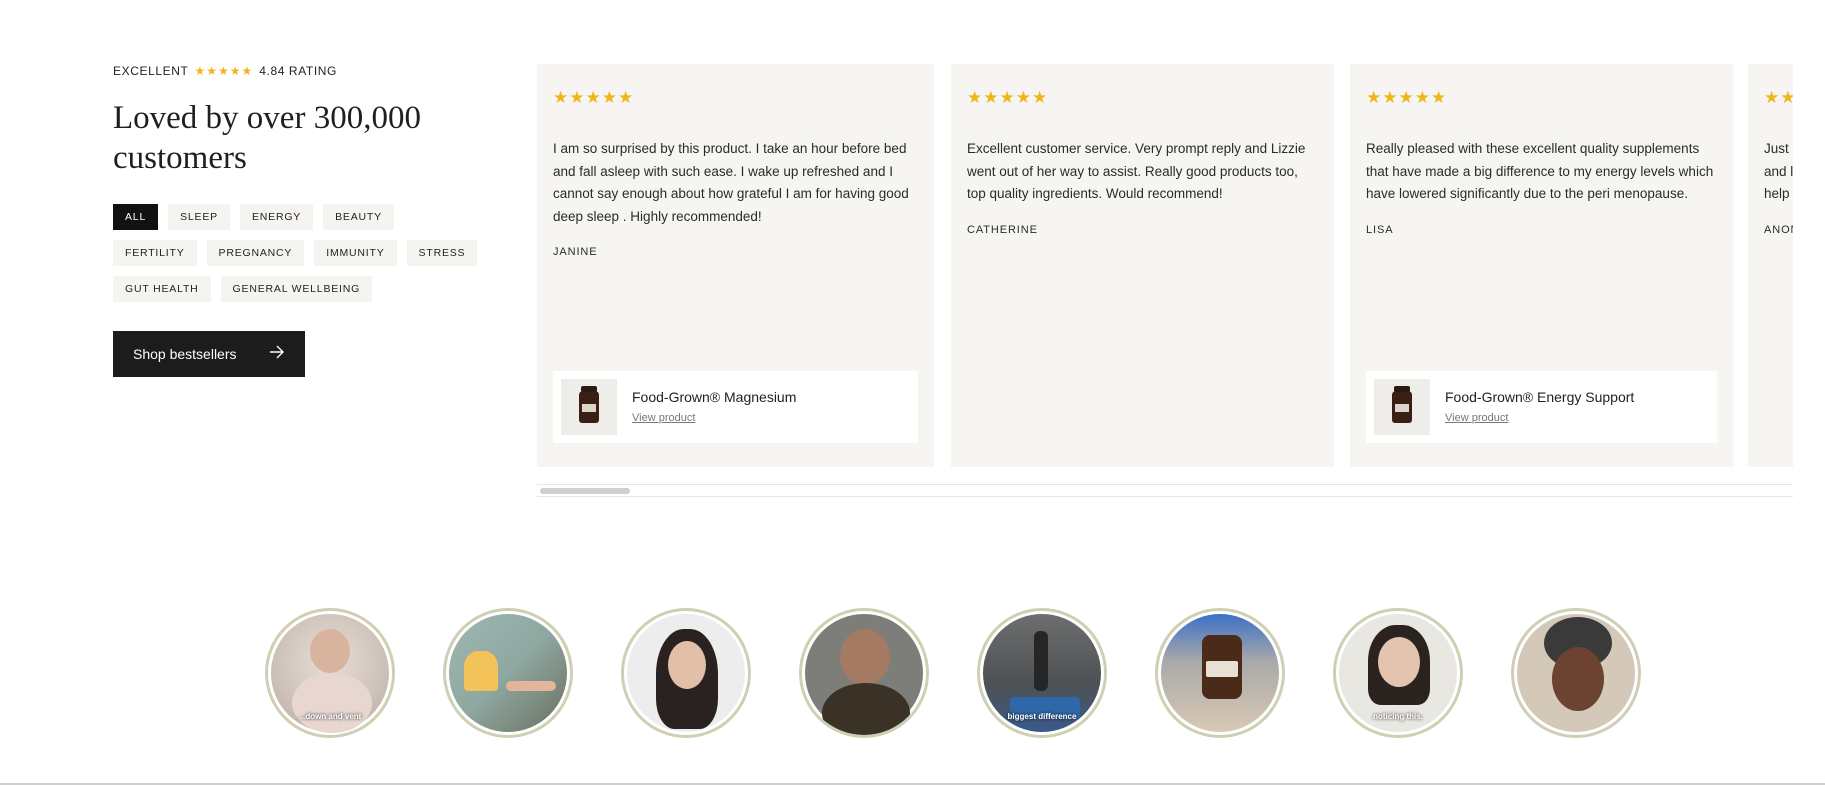 The height and width of the screenshot is (785, 1825). I want to click on tag-immunity: IMMUNITY, so click(355, 253).